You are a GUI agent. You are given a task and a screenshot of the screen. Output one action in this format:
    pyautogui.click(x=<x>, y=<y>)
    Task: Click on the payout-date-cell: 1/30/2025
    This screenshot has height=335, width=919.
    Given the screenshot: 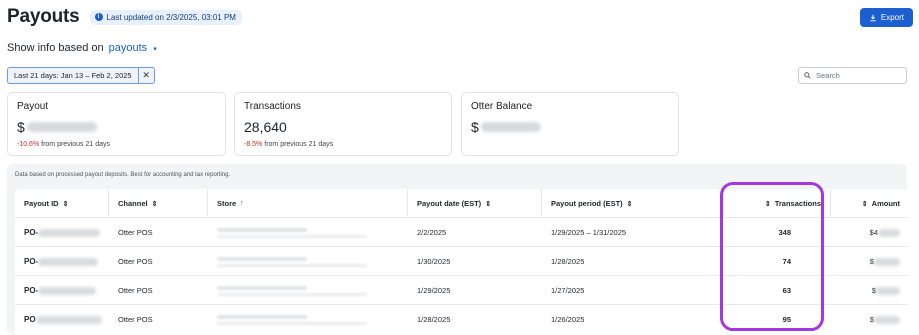 What is the action you would take?
    pyautogui.click(x=434, y=261)
    